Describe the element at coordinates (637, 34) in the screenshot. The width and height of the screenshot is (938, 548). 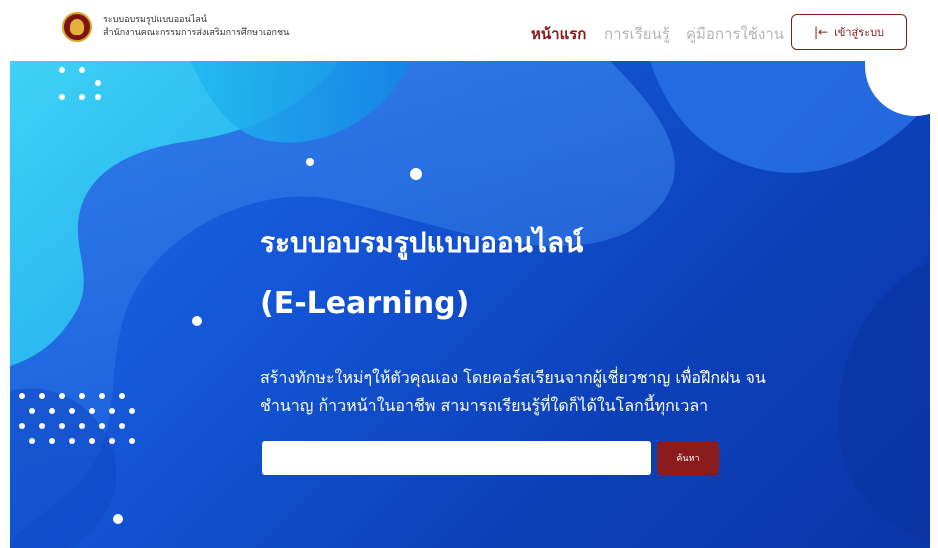
I see `nav-learning-link: การเรียนรู้` at that location.